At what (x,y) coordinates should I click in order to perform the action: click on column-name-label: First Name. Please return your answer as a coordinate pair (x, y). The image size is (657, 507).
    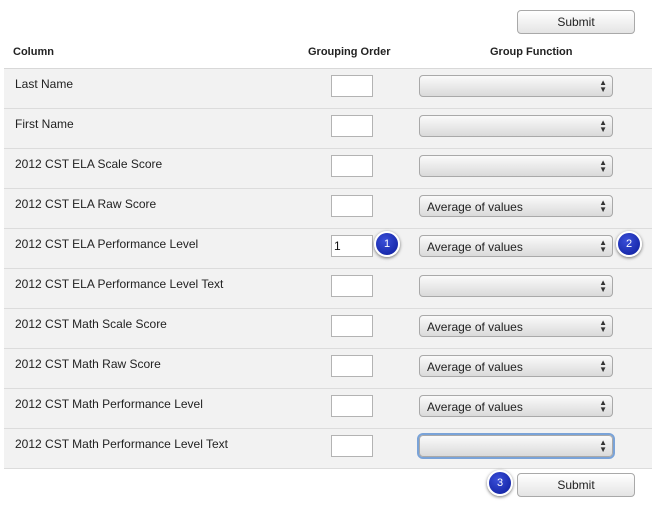
    Looking at the image, I should click on (44, 124).